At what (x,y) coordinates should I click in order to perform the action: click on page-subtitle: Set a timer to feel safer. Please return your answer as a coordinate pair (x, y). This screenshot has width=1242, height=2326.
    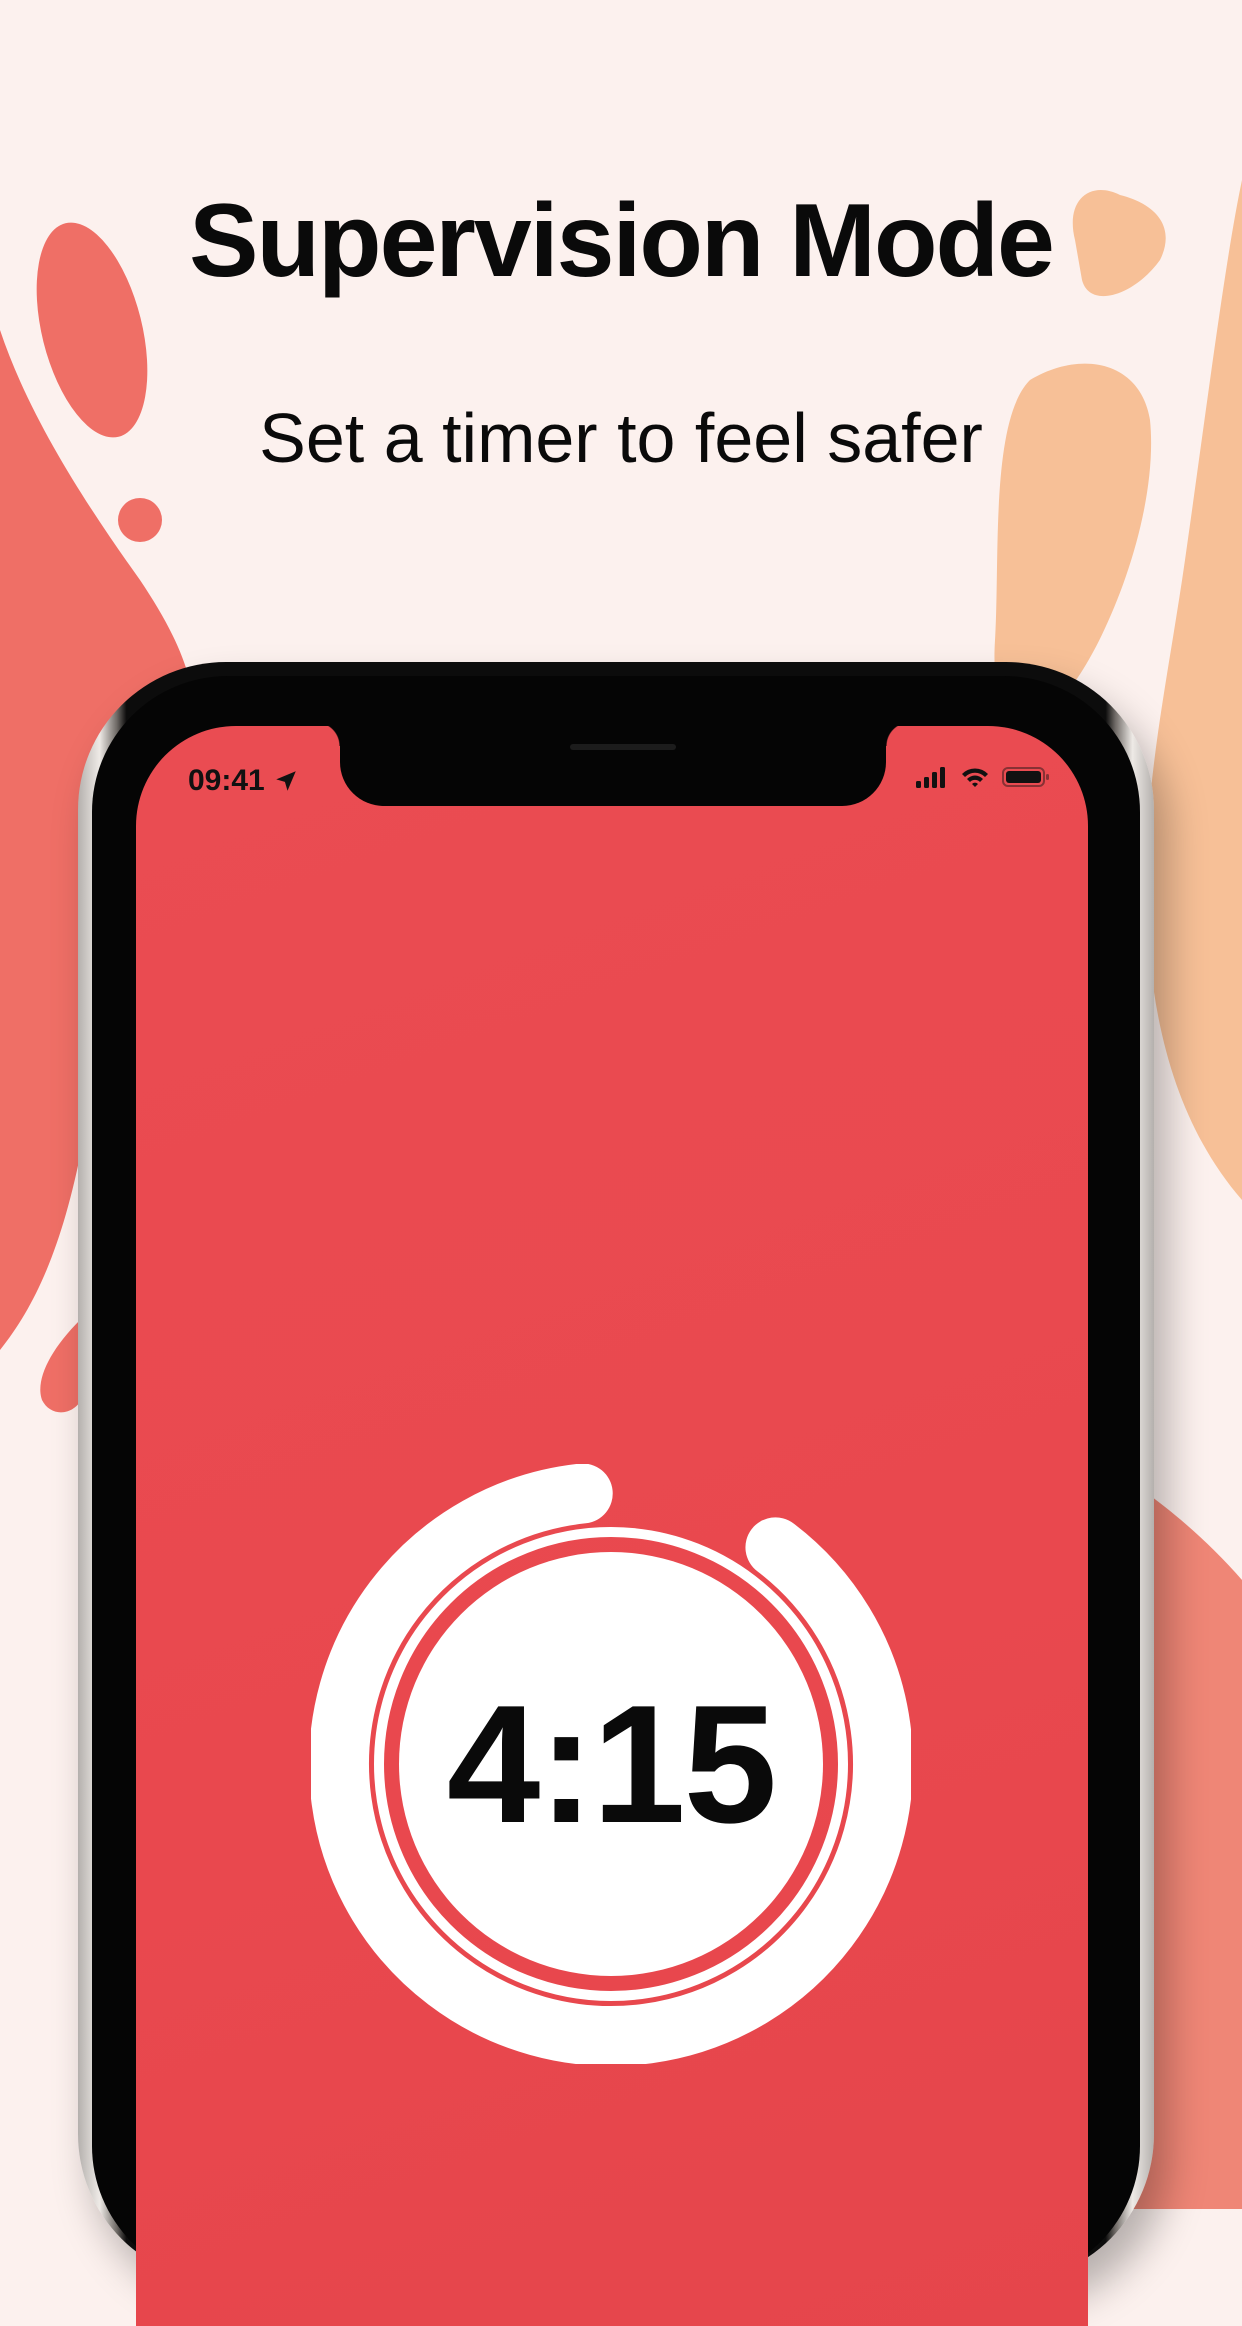
    Looking at the image, I should click on (621, 438).